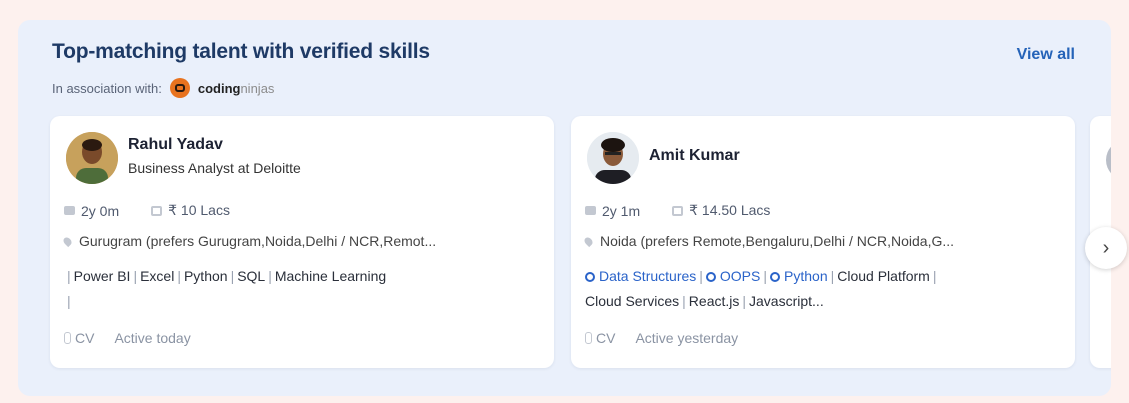 Image resolution: width=1129 pixels, height=403 pixels. What do you see at coordinates (694, 156) in the screenshot?
I see `candidate-name: Amit Kumar` at bounding box center [694, 156].